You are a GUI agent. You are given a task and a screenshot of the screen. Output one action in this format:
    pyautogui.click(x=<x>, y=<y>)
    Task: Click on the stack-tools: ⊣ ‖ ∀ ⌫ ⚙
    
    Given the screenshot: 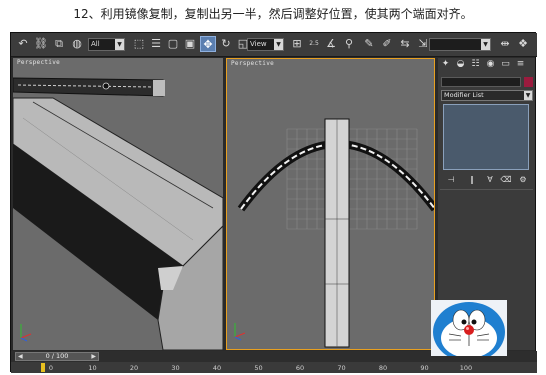 What is the action you would take?
    pyautogui.click(x=487, y=180)
    